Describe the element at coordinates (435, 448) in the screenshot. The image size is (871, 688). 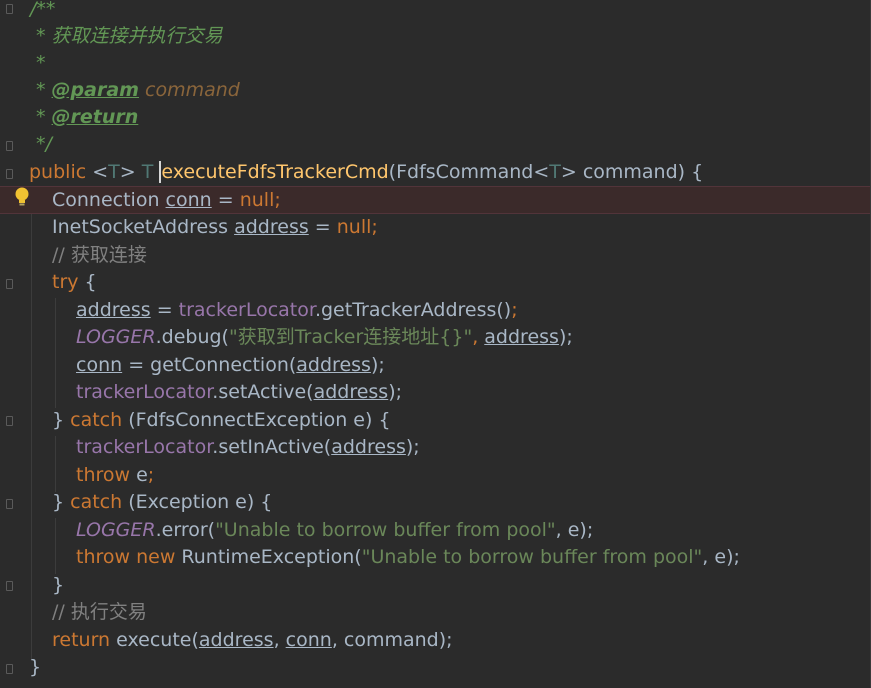
I see `code-line: trackerLocator.setInActive(address);` at that location.